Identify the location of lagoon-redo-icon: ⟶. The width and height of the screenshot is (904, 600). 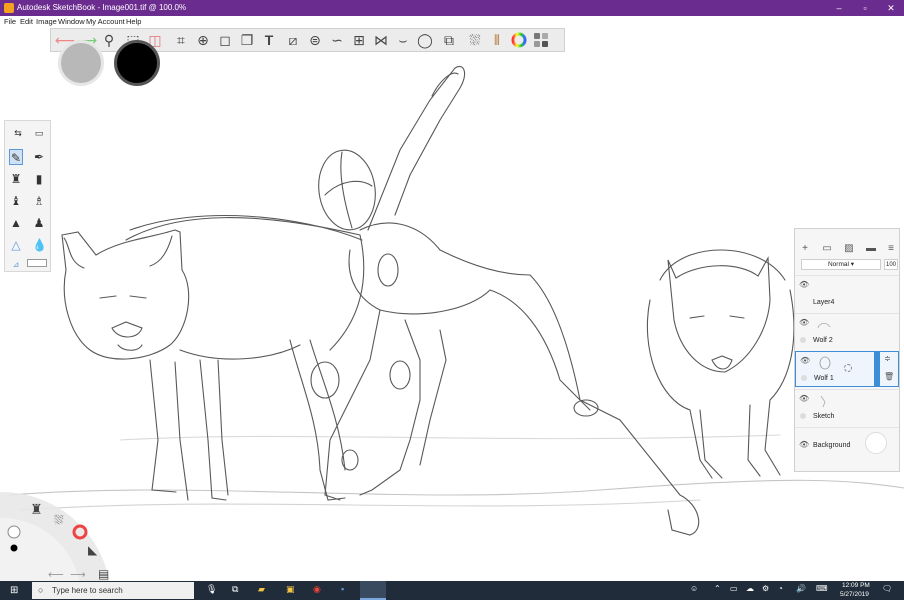
(78, 575).